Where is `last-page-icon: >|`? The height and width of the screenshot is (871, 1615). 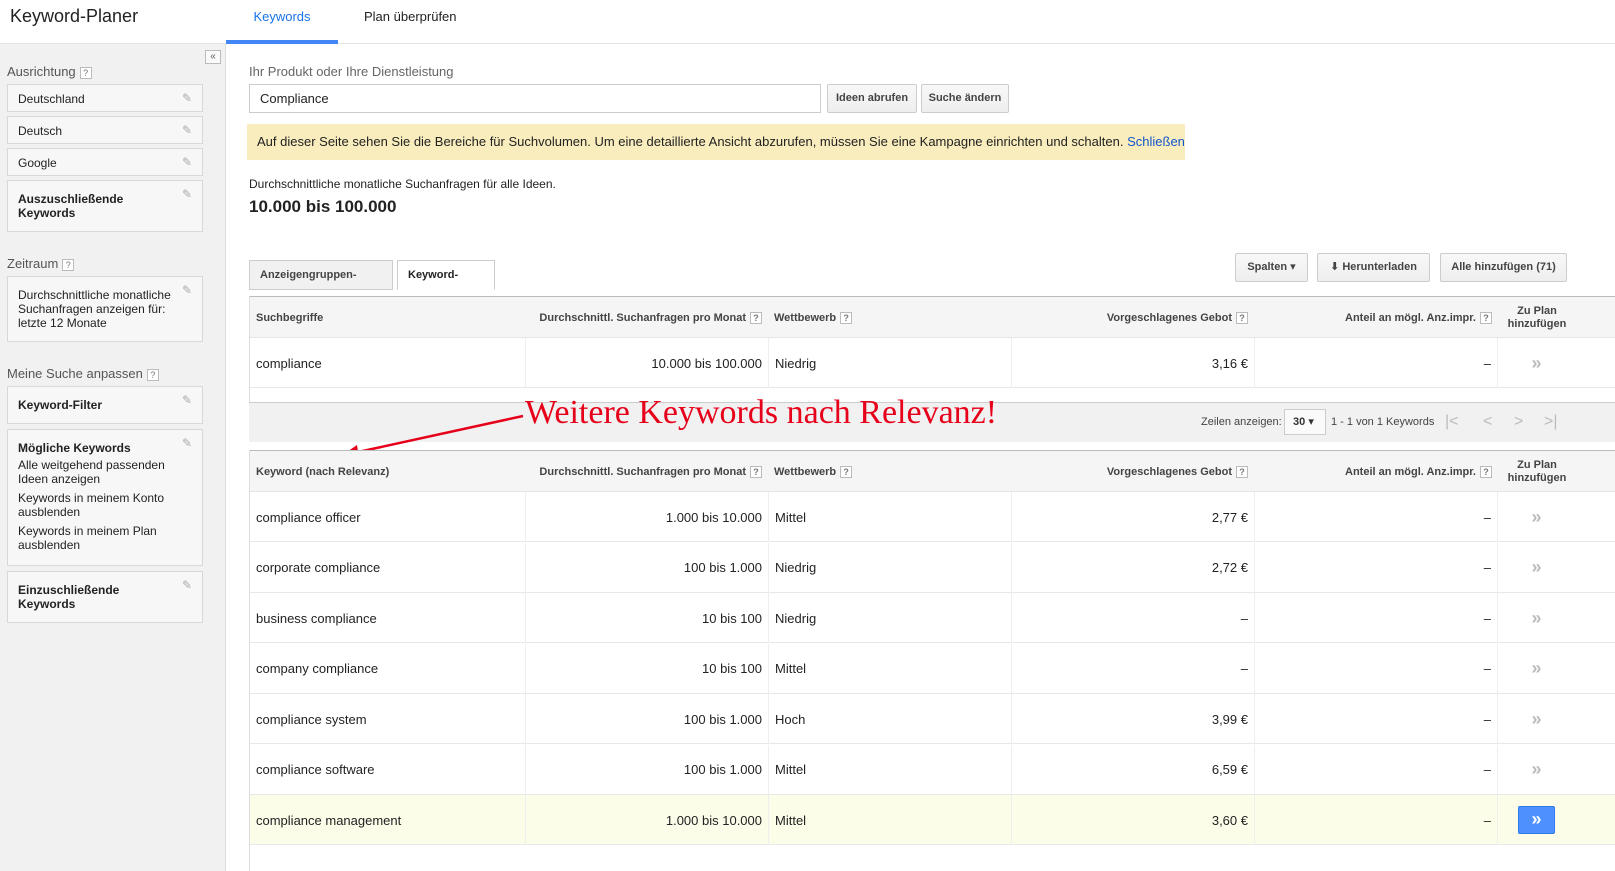 last-page-icon: >| is located at coordinates (1551, 422).